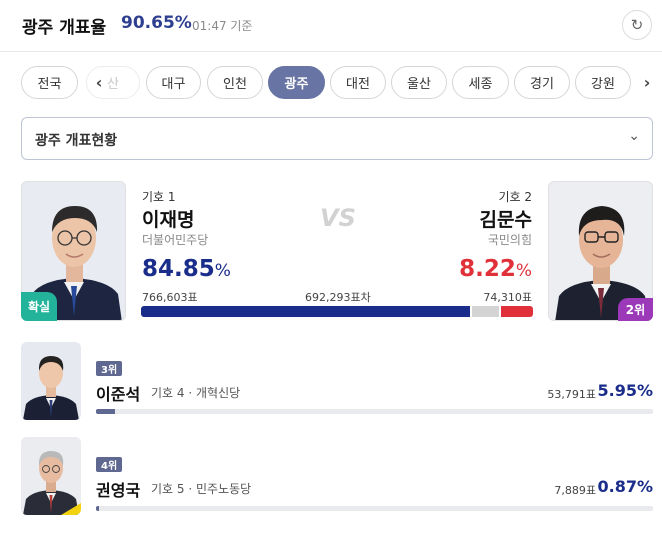  What do you see at coordinates (634, 136) in the screenshot?
I see `chevron-down-icon: ⌄` at bounding box center [634, 136].